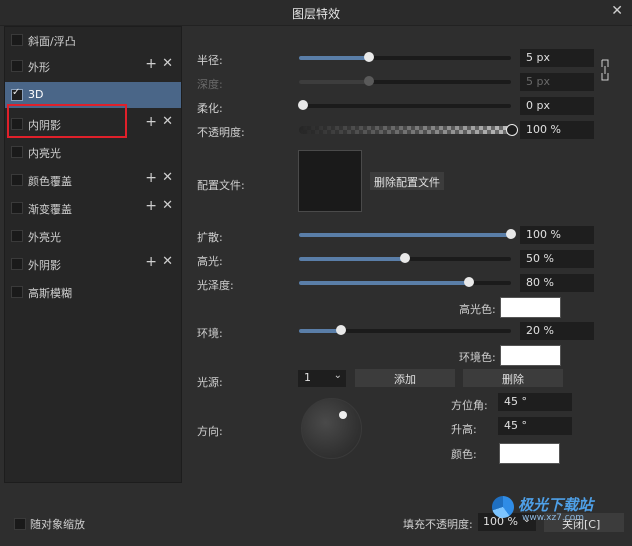 The width and height of the screenshot is (632, 546). Describe the element at coordinates (530, 307) in the screenshot. I see `highlight-color-swatch` at that location.